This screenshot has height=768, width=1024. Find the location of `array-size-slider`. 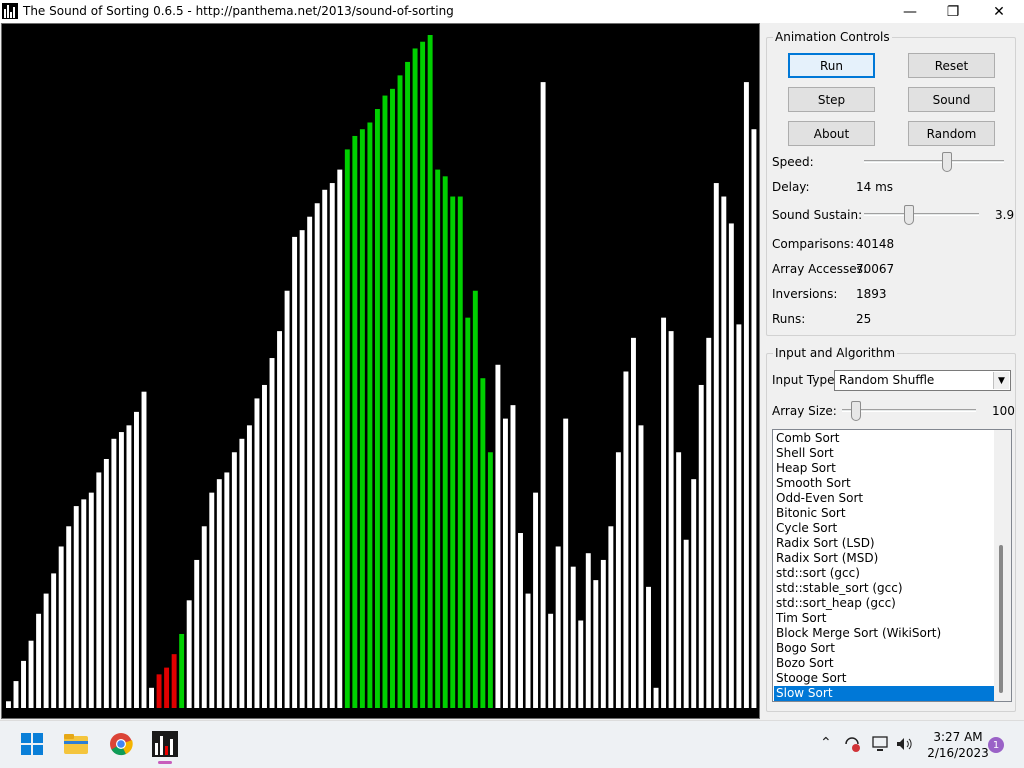

array-size-slider is located at coordinates (909, 411).